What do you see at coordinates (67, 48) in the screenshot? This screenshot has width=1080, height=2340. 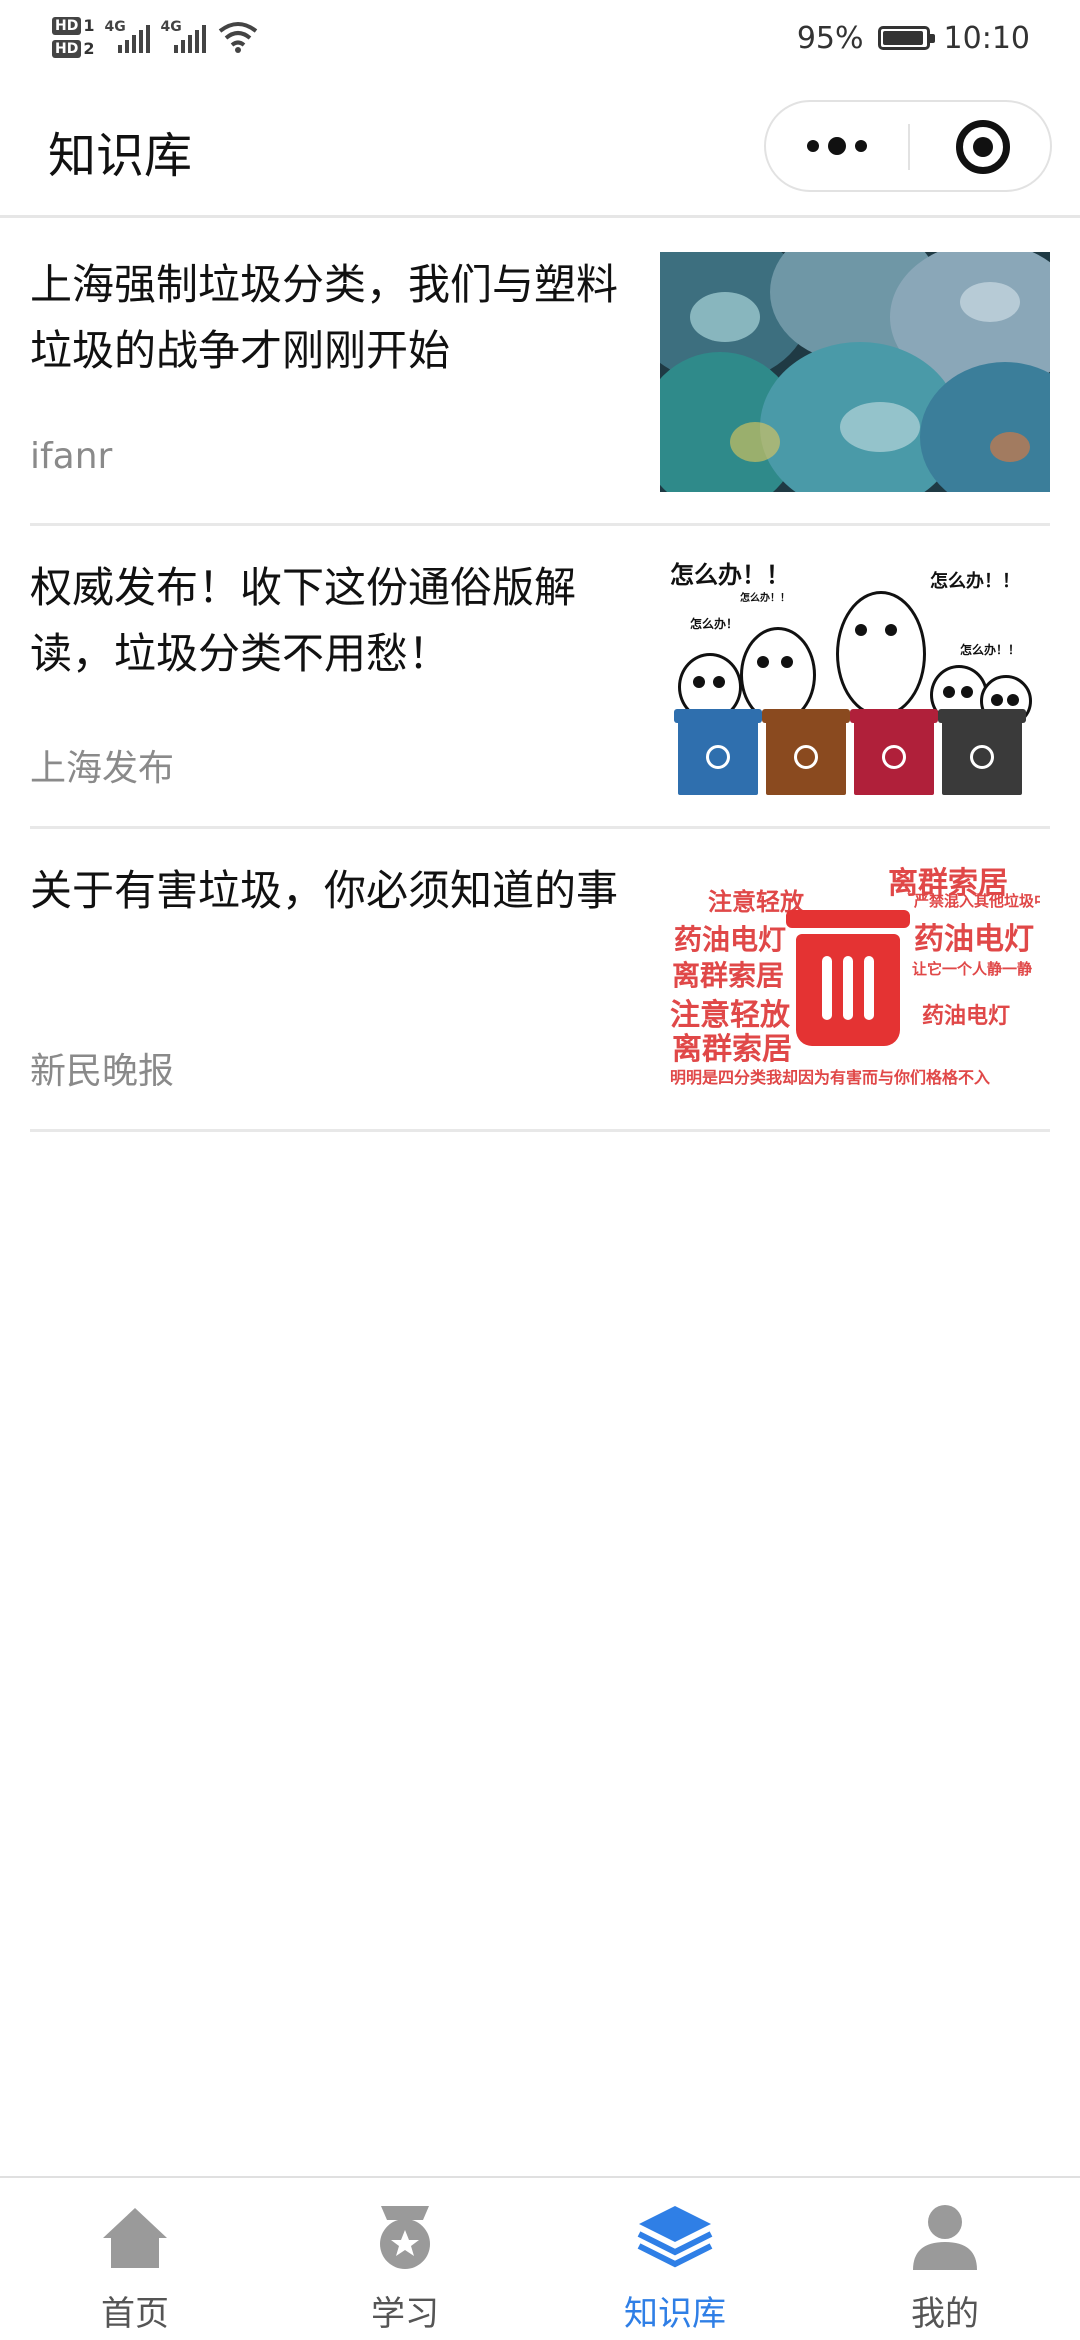 I see `sim2-hd-badge: HD` at bounding box center [67, 48].